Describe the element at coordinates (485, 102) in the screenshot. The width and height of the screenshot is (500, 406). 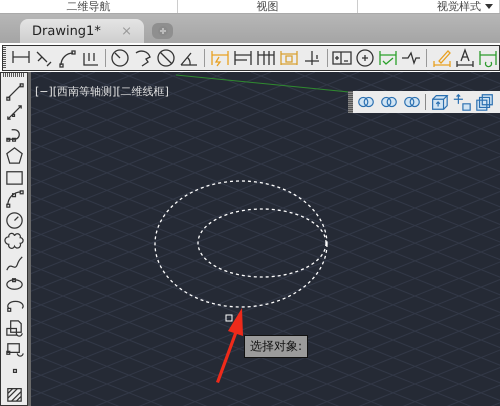
I see `stacked-boxes-icon` at that location.